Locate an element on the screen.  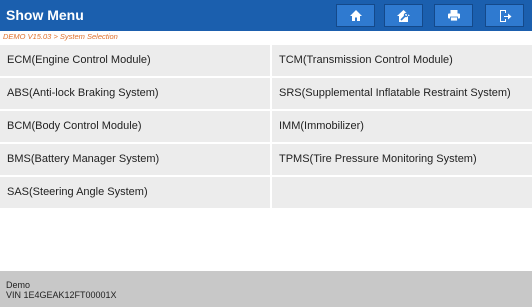
system-item-imm: IMM(Immobilizer) is located at coordinates (402, 126).